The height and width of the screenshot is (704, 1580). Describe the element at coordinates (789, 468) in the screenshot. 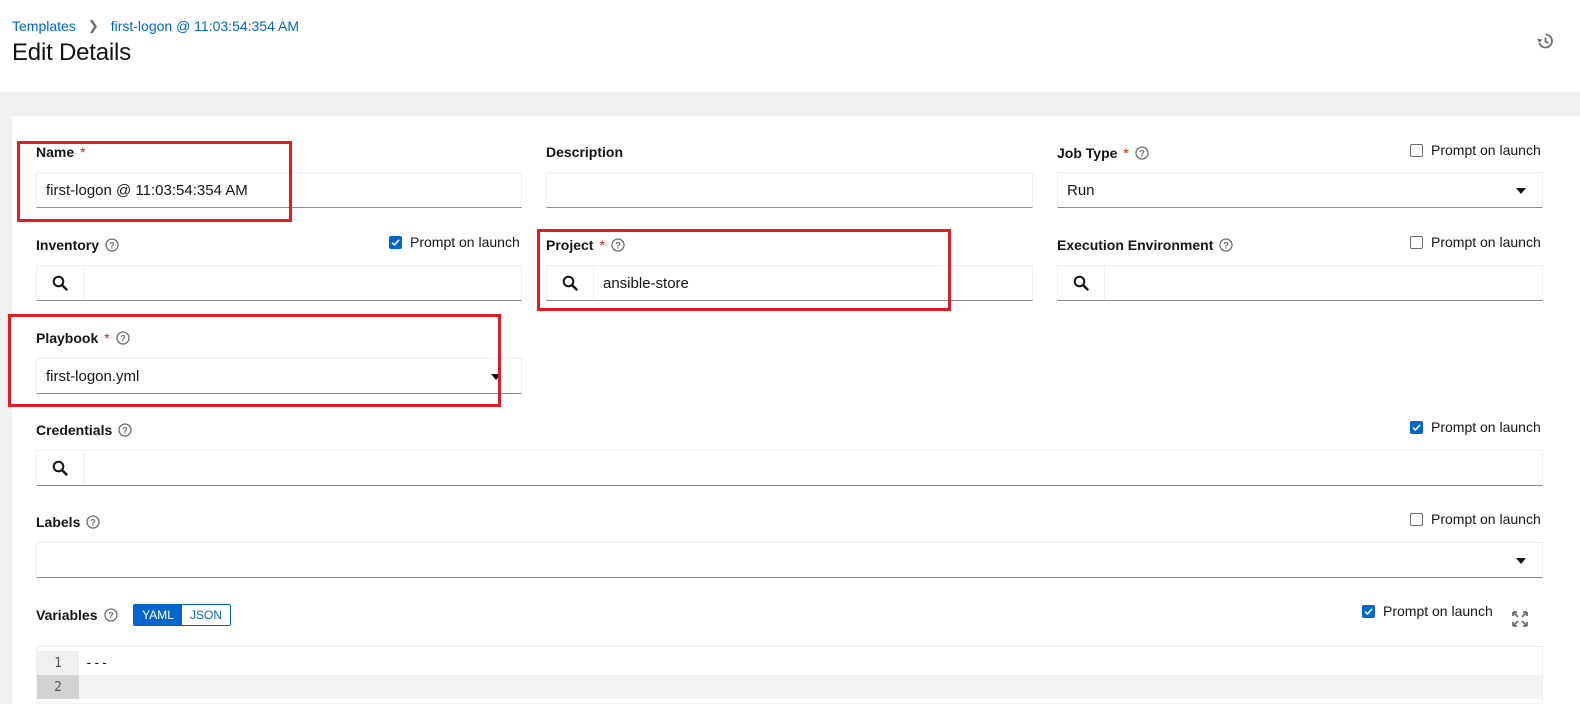

I see `credentials-lookup` at that location.